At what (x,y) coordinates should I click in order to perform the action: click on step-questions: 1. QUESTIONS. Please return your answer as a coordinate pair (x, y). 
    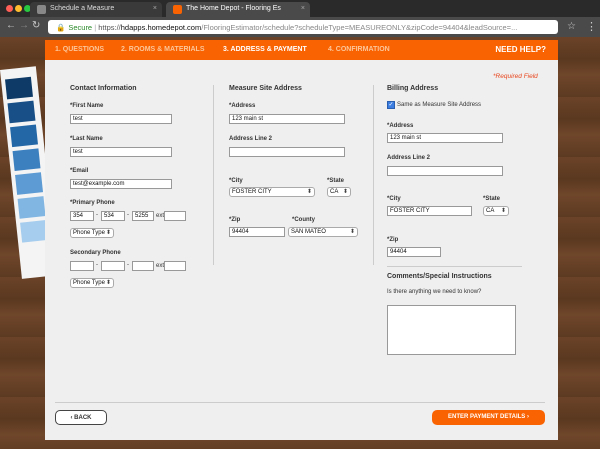
    Looking at the image, I should click on (79, 49).